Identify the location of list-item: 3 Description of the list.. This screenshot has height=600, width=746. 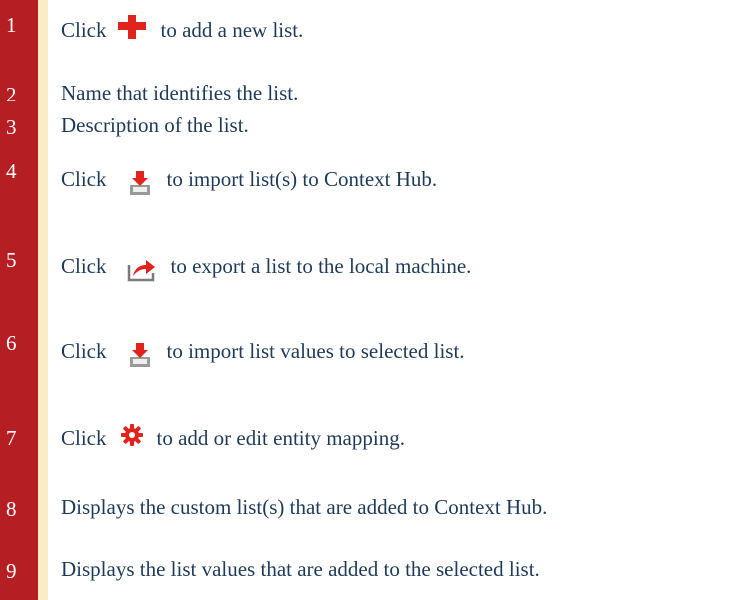
(373, 120).